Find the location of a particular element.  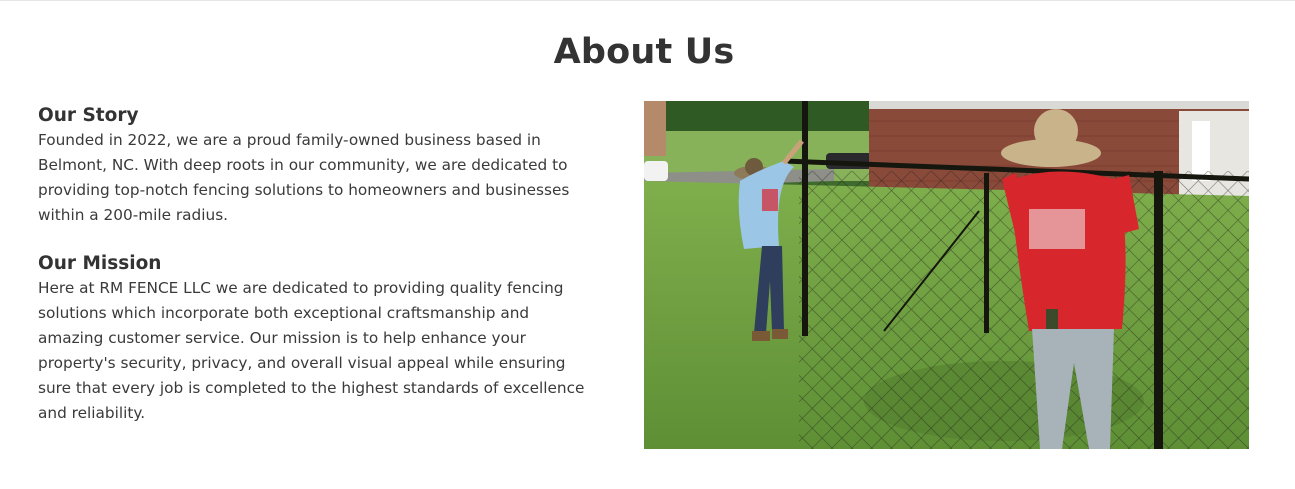

our-story-heading: Our Story is located at coordinates (88, 115).